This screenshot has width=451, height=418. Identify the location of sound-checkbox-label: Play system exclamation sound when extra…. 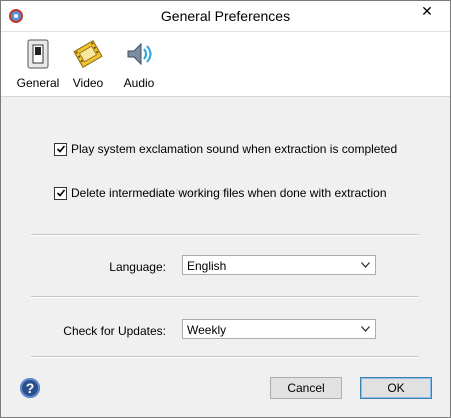
(234, 149).